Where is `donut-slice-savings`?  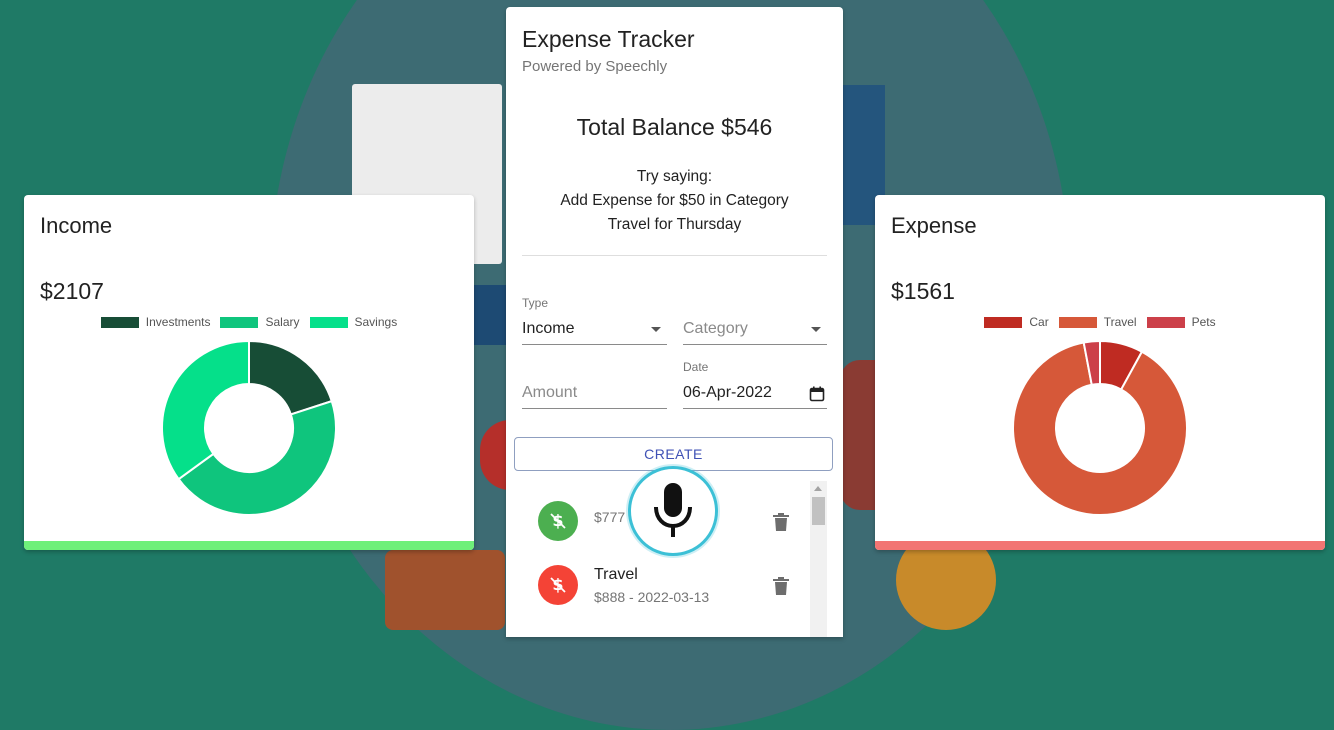 donut-slice-savings is located at coordinates (205, 410).